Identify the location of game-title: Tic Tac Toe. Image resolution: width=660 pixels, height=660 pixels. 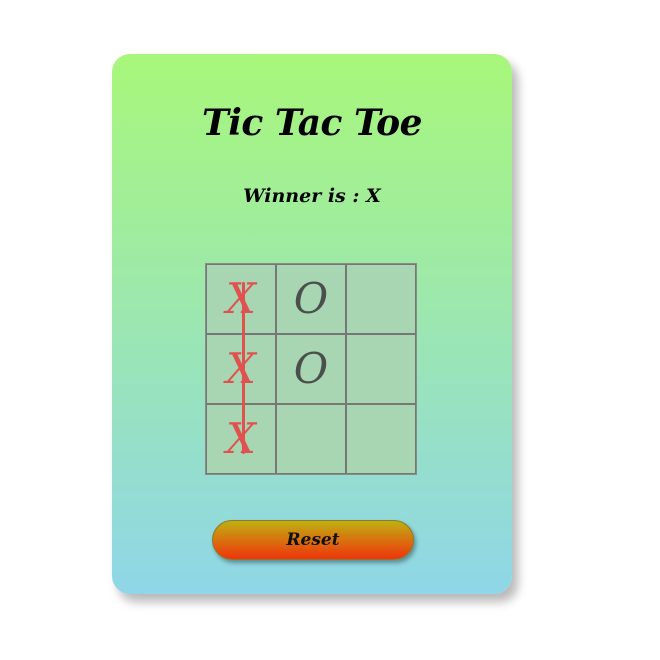
(312, 123).